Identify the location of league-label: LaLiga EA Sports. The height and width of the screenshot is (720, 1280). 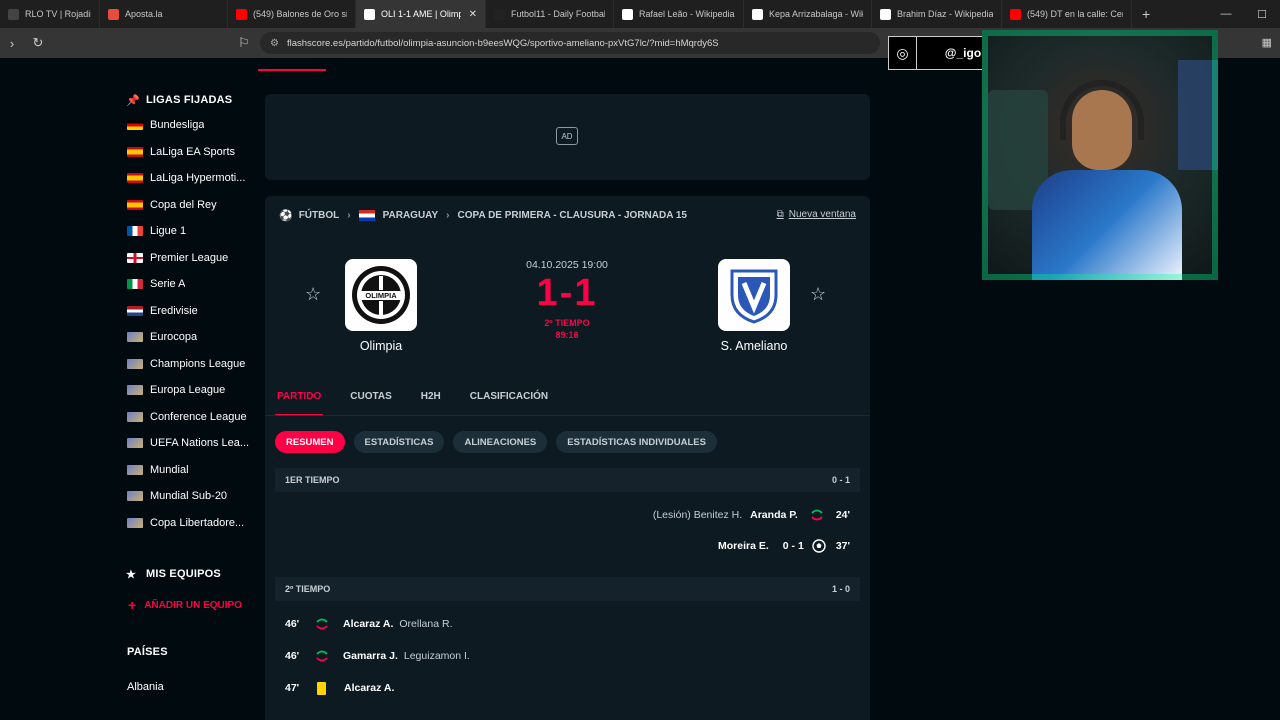
(193, 151).